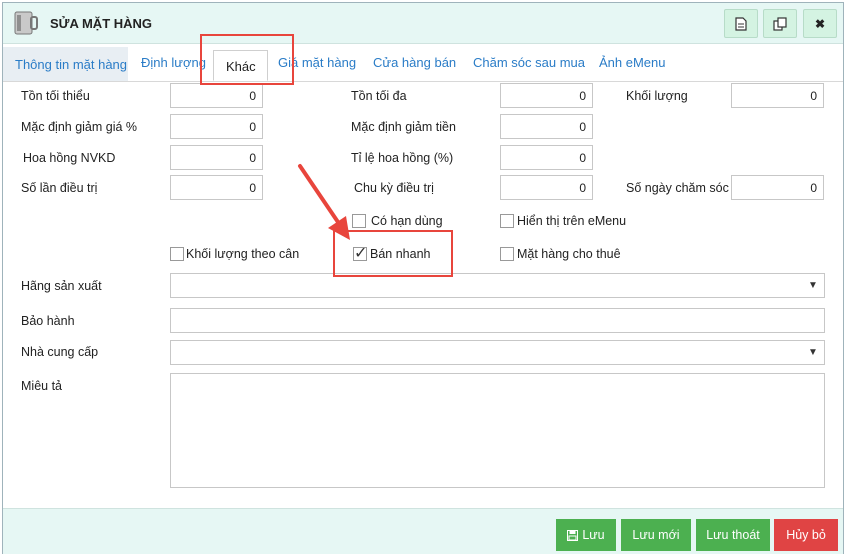 The width and height of the screenshot is (848, 558). What do you see at coordinates (400, 254) in the screenshot?
I see `quick-sale-label: Bán nhanh` at bounding box center [400, 254].